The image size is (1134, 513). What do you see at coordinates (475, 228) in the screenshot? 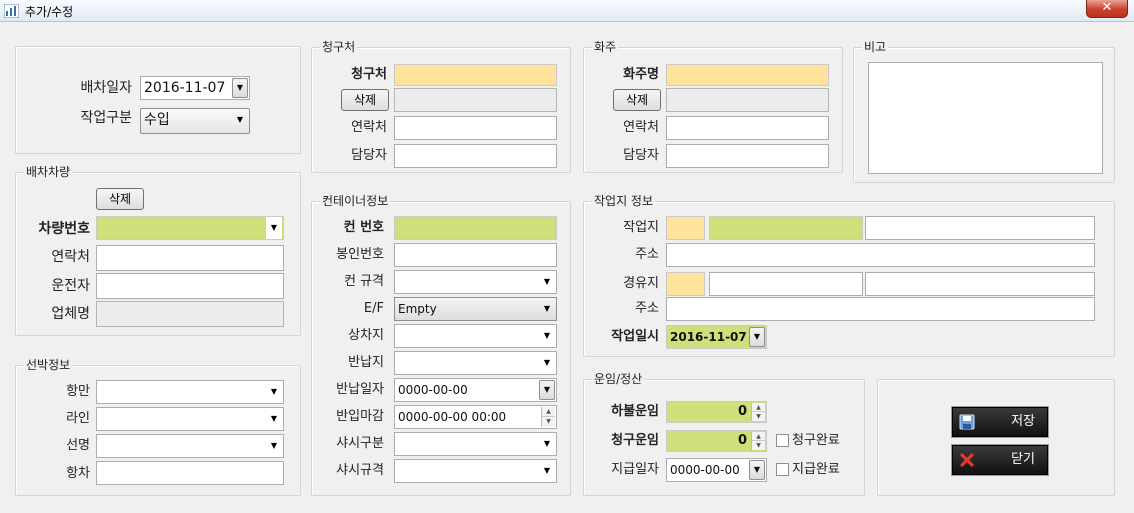
I see `container-number-field` at bounding box center [475, 228].